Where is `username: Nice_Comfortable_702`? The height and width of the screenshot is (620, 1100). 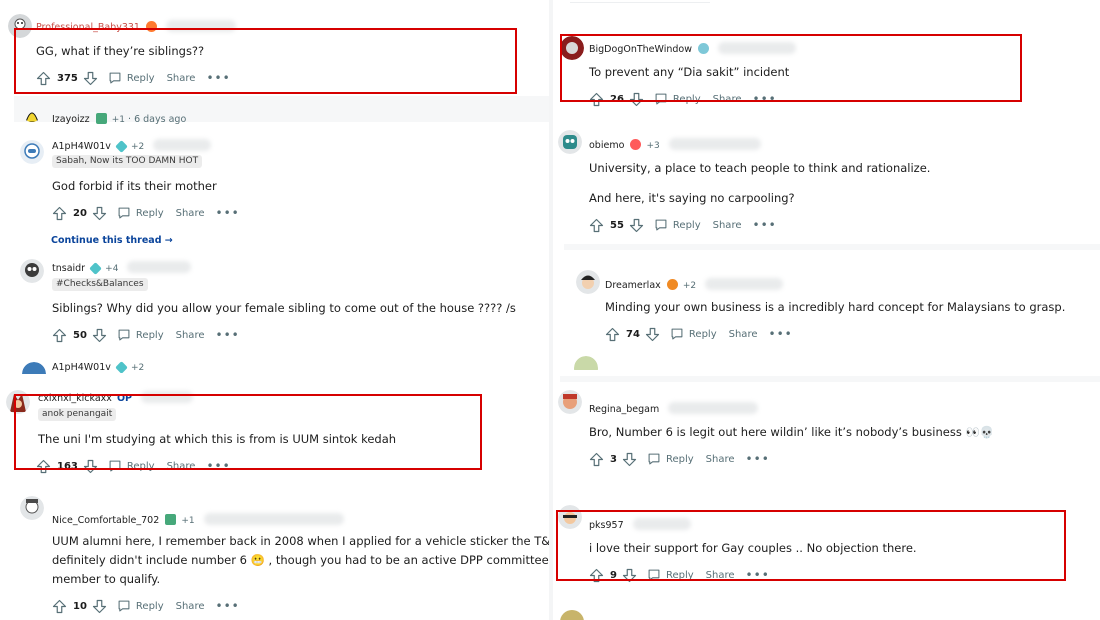 username: Nice_Comfortable_702 is located at coordinates (105, 520).